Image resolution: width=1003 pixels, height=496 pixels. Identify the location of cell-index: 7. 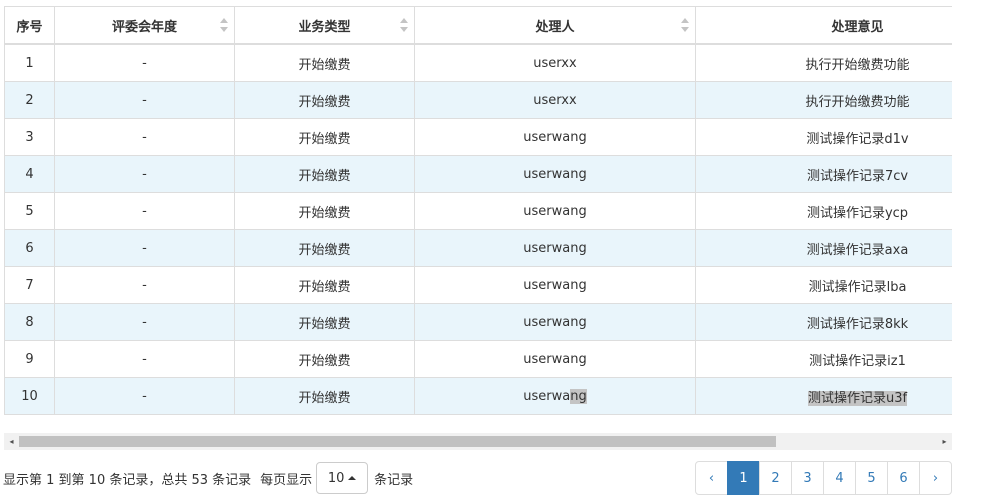
(29, 285).